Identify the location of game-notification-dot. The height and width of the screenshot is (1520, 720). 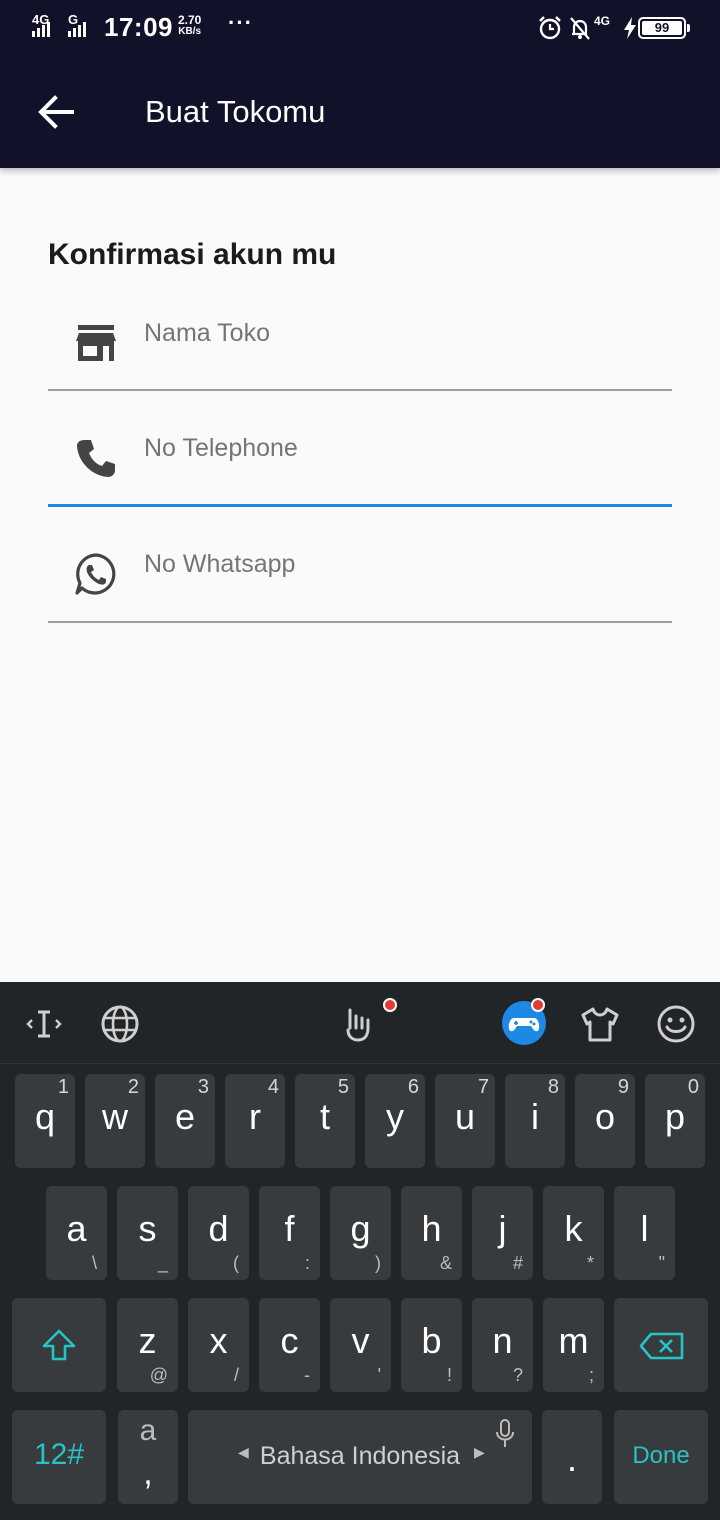
(538, 1005).